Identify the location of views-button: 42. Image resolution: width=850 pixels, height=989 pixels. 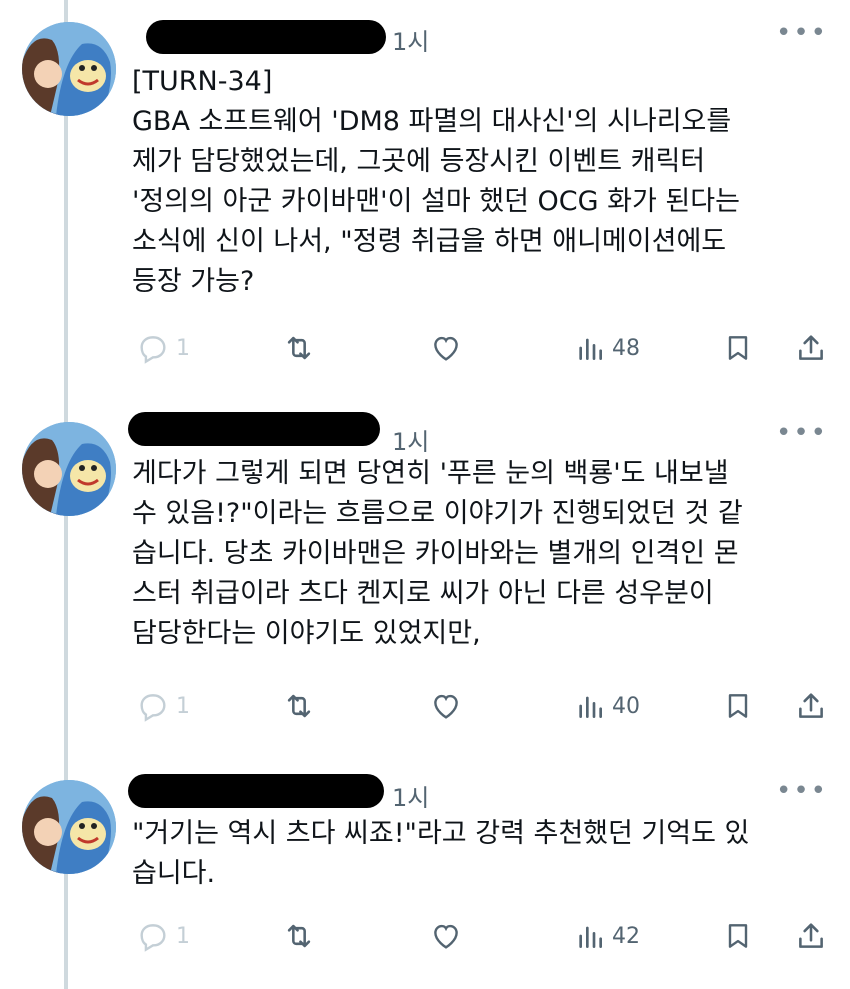
(607, 936).